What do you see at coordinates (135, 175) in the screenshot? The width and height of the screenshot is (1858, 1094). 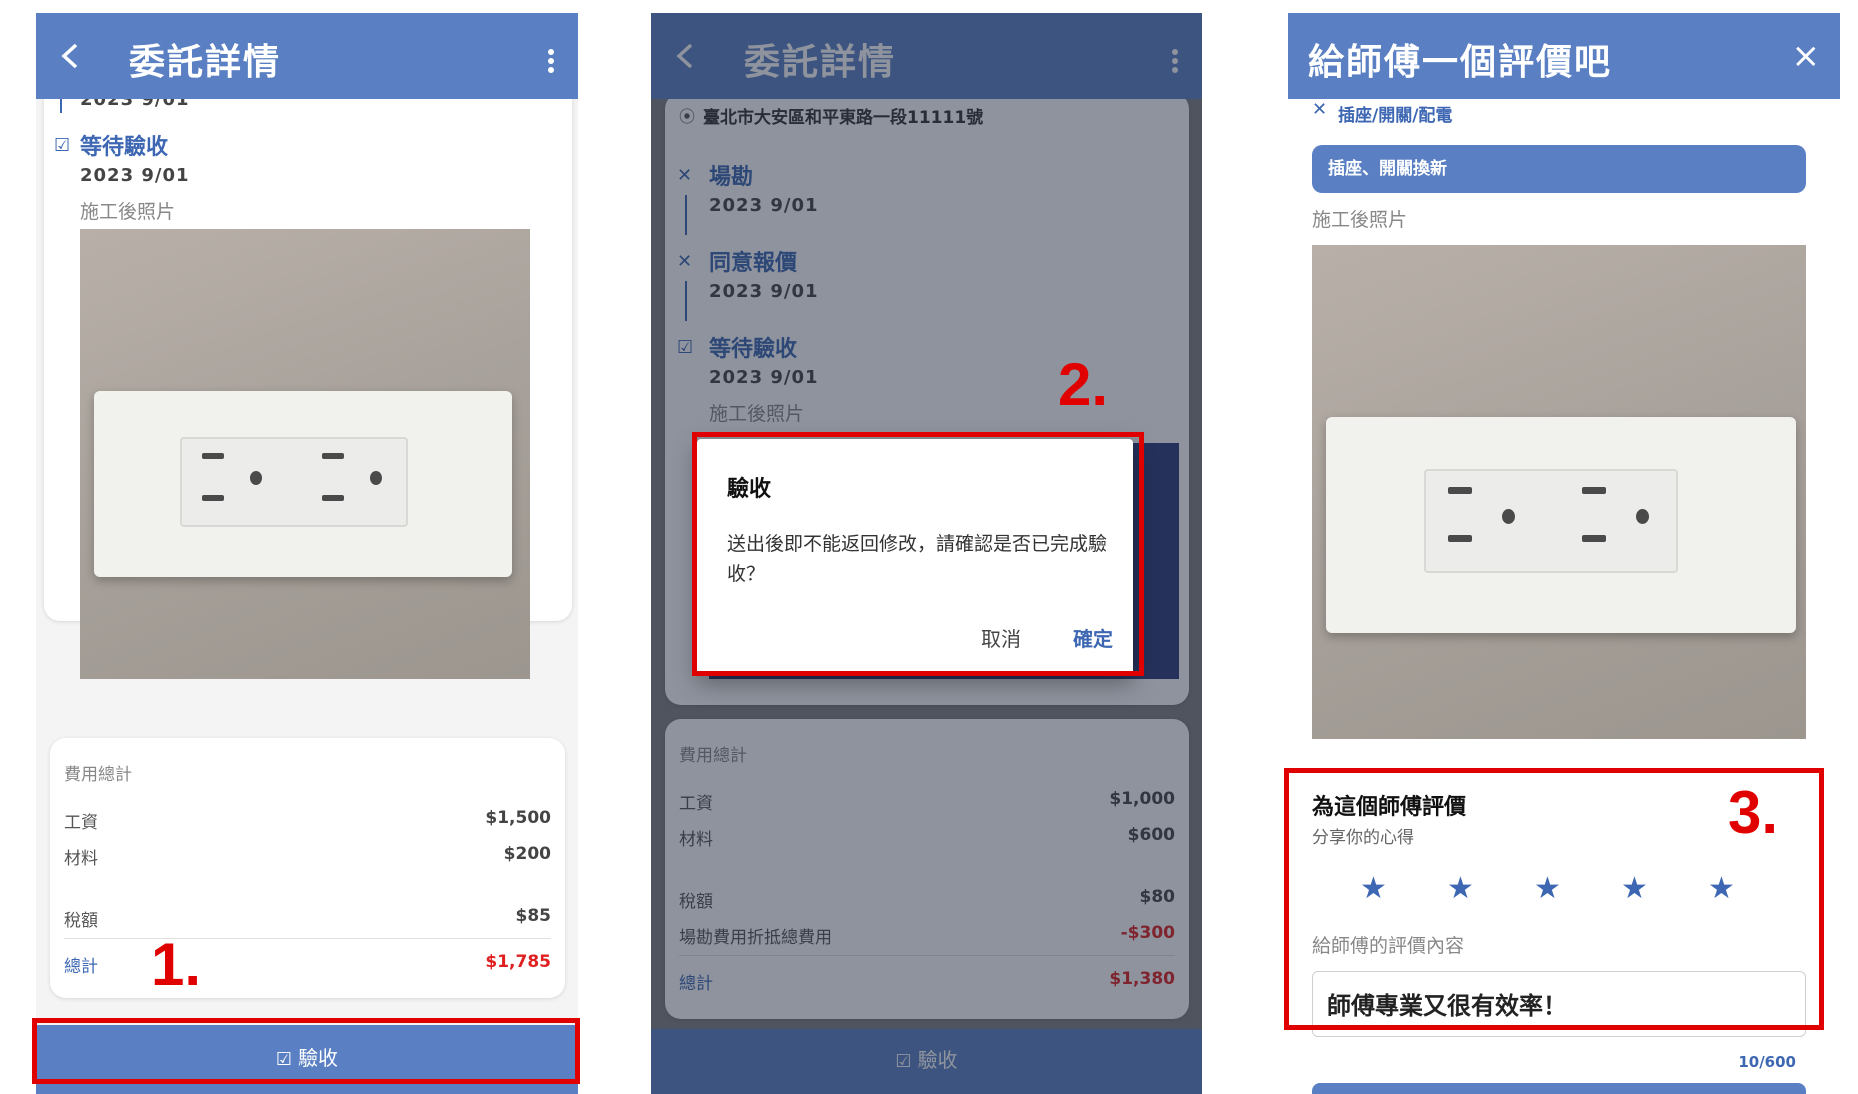 I see `timeline-step-date: 2023 9/01` at bounding box center [135, 175].